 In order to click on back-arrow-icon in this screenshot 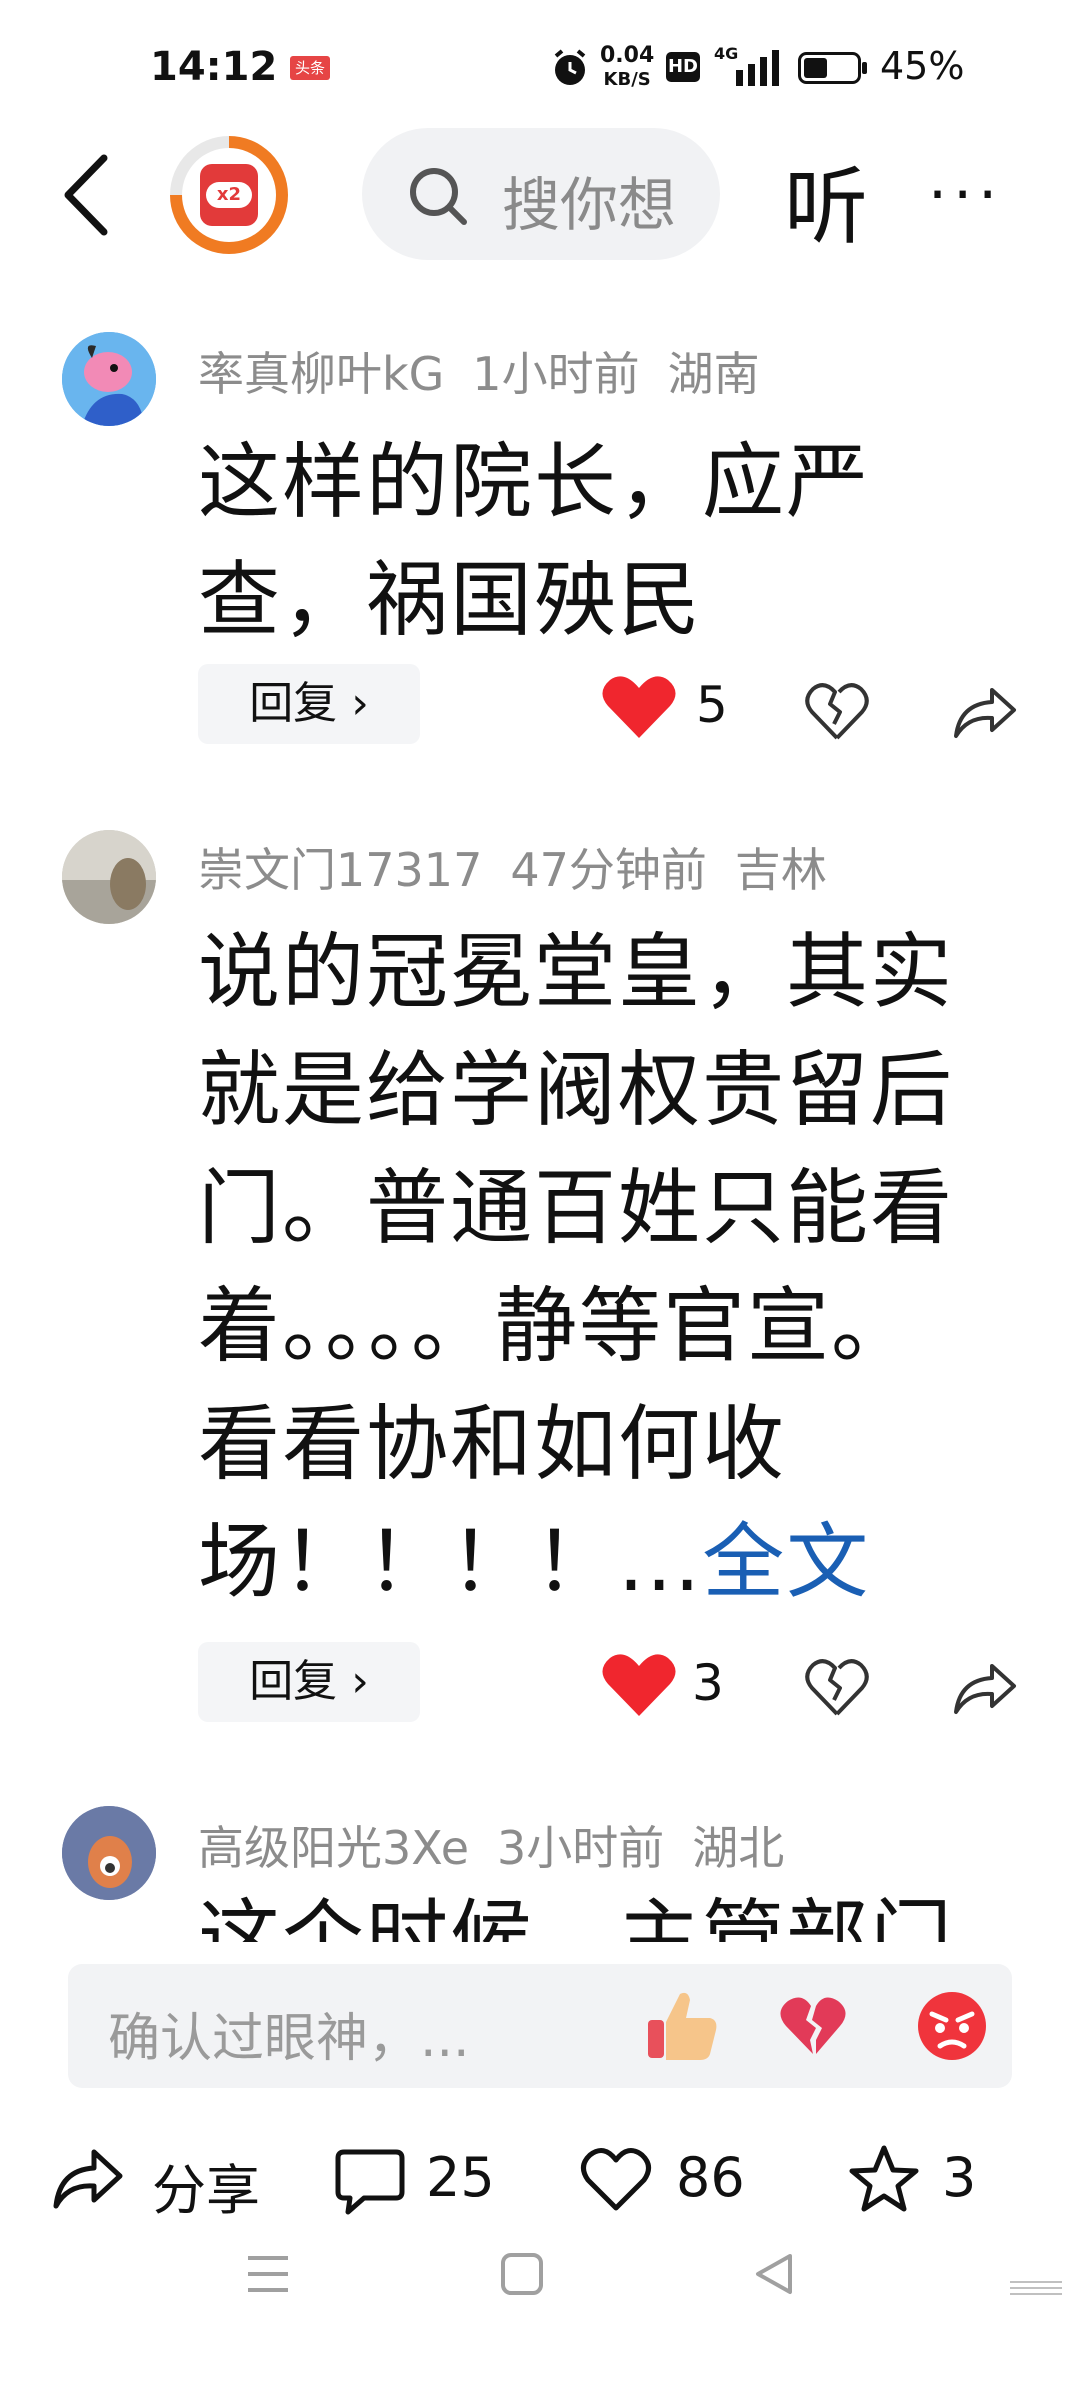, I will do `click(88, 195)`.